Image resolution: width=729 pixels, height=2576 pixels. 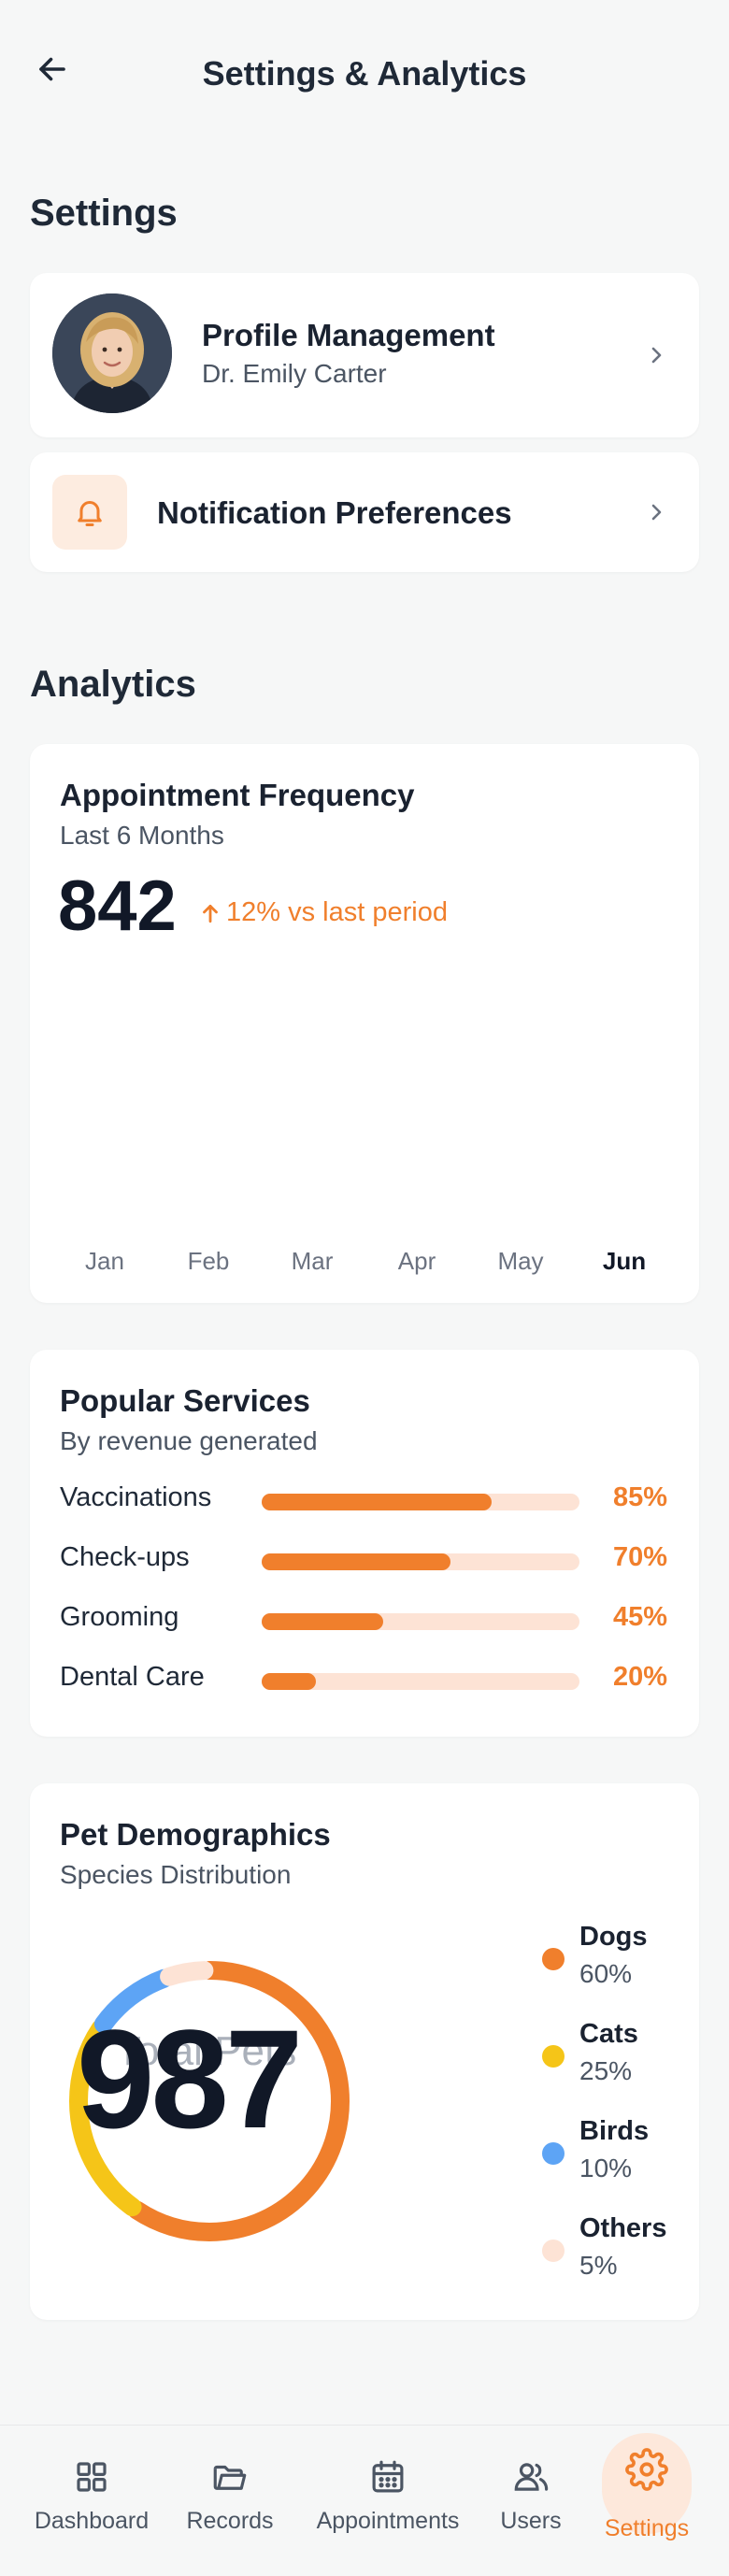 What do you see at coordinates (112, 353) in the screenshot?
I see `avatar` at bounding box center [112, 353].